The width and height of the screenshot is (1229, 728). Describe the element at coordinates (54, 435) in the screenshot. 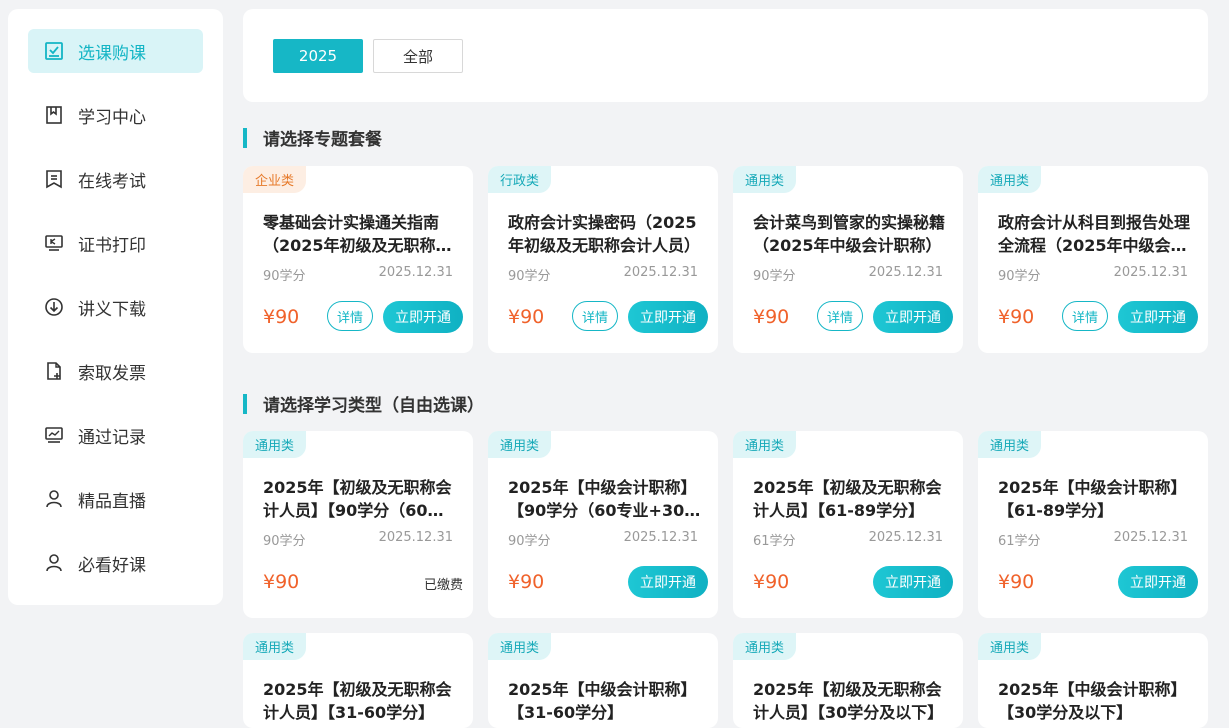

I see `chart-record-icon` at that location.